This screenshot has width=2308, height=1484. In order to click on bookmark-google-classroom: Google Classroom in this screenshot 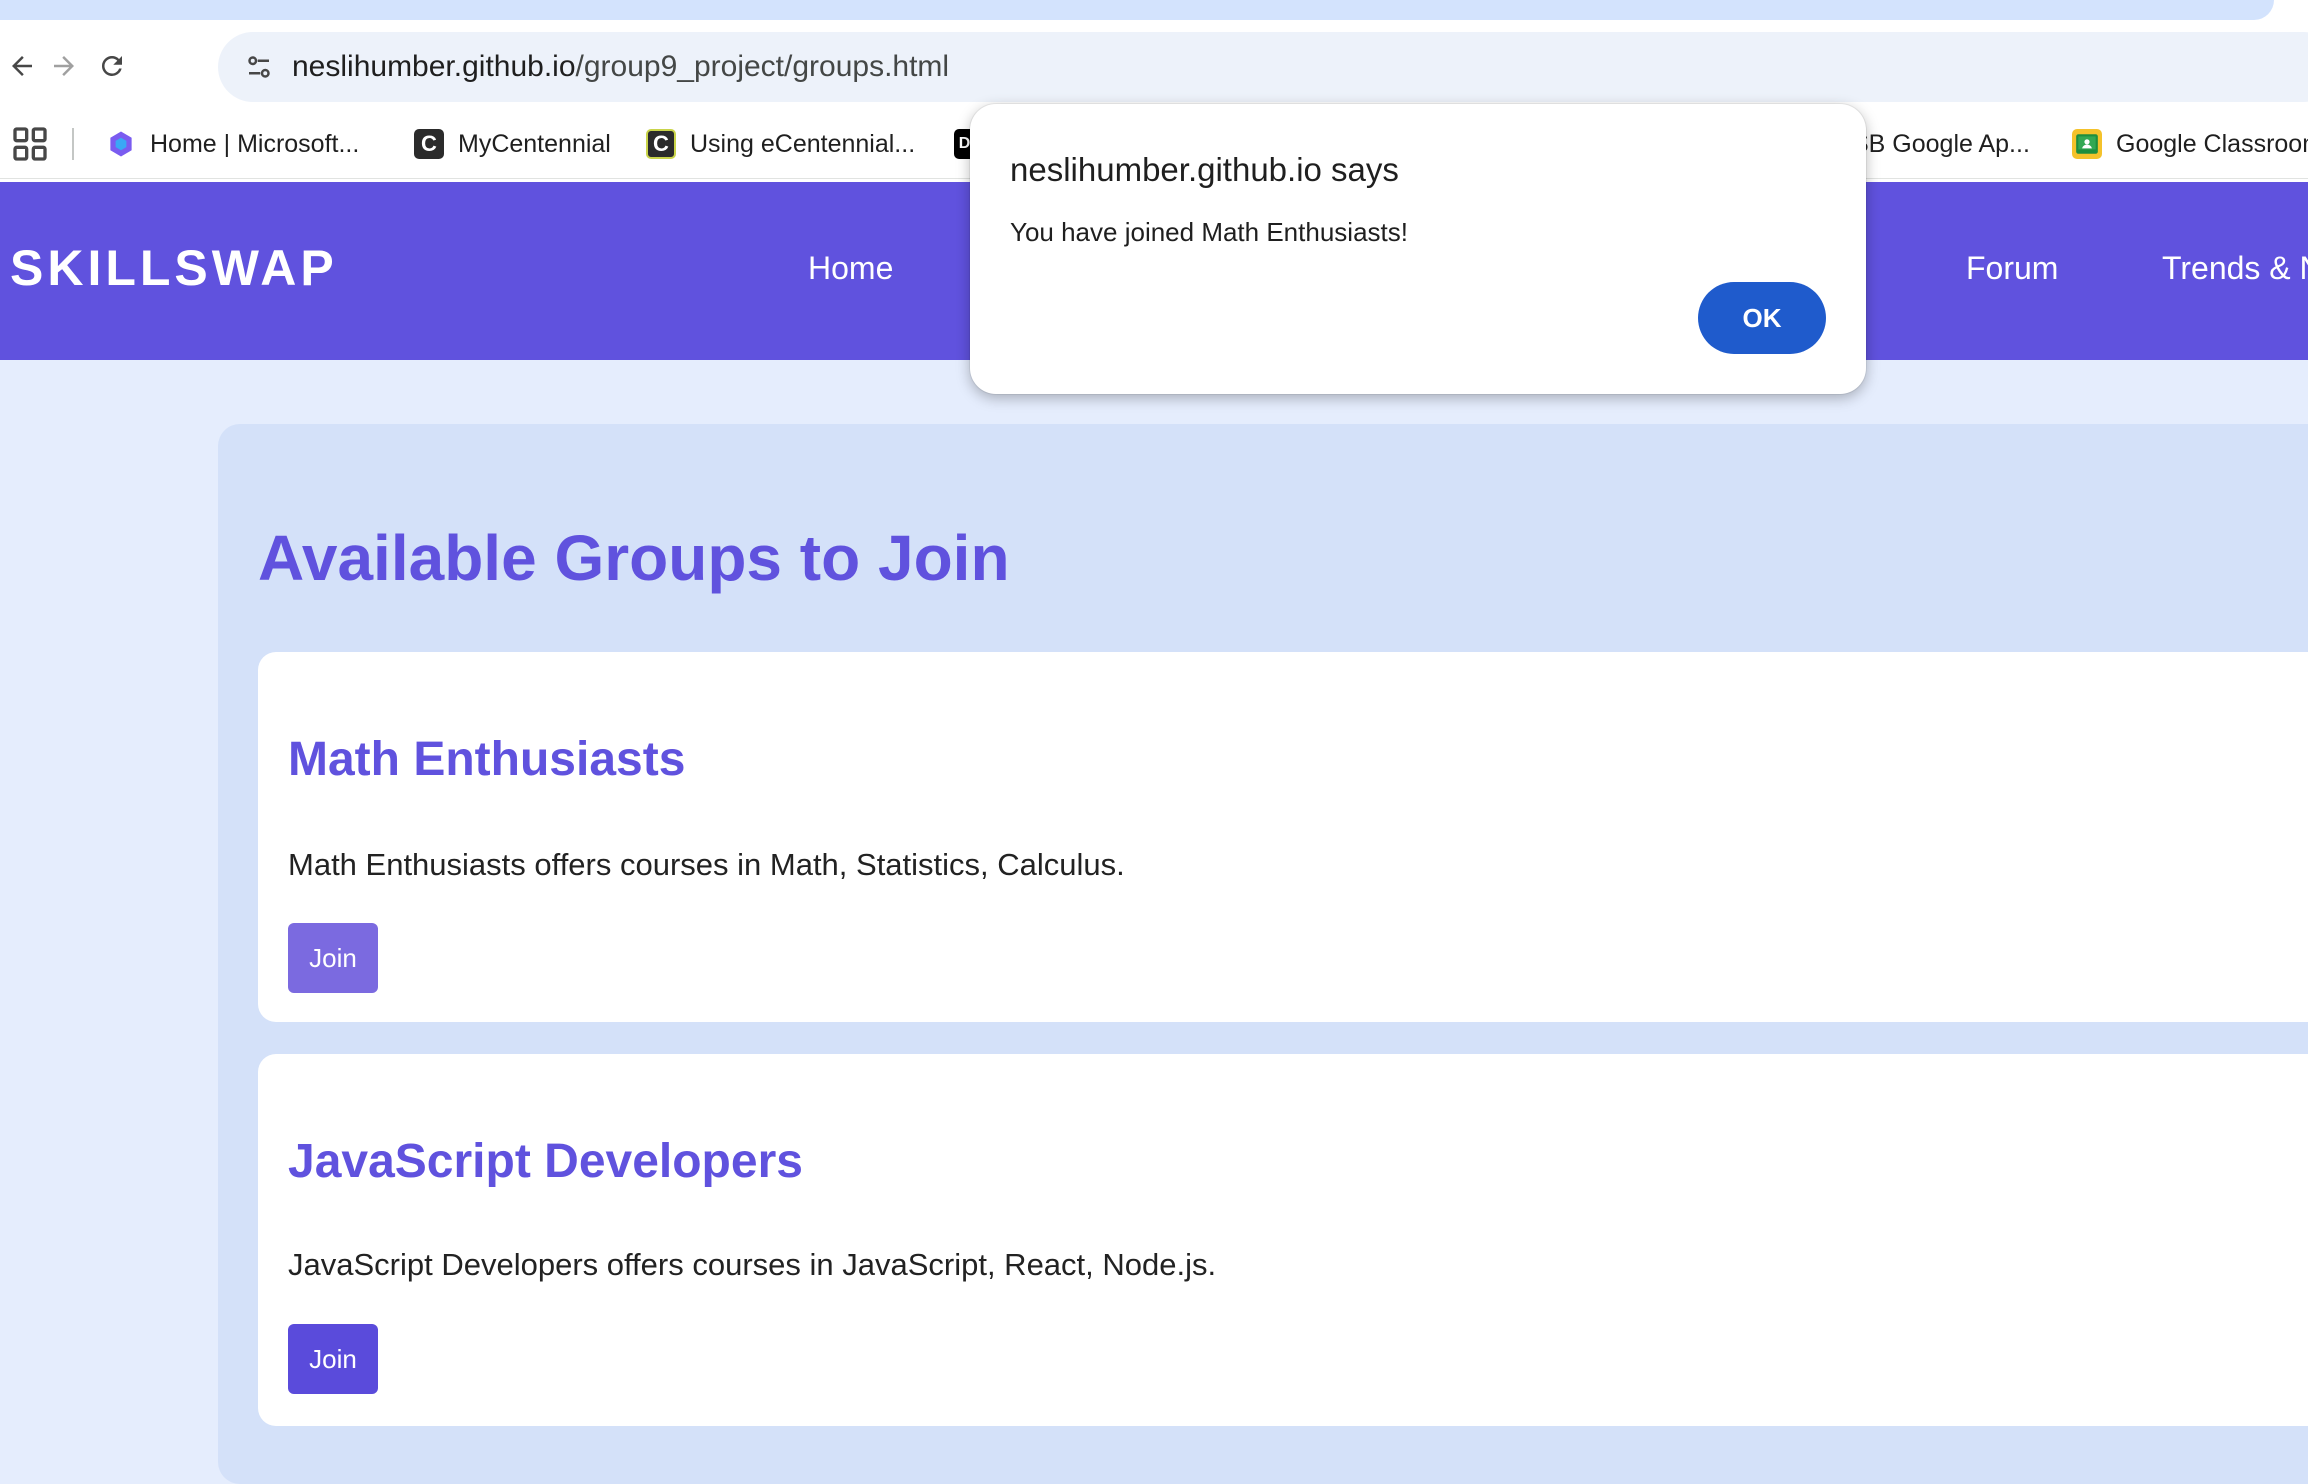, I will do `click(2190, 144)`.